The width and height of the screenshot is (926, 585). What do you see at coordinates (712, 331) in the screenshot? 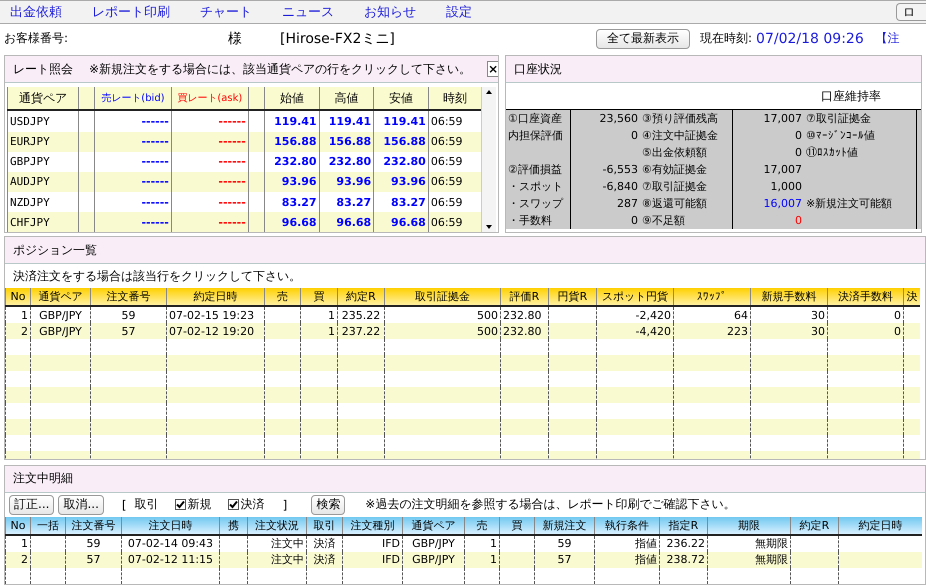
I see `table-cell: 223` at bounding box center [712, 331].